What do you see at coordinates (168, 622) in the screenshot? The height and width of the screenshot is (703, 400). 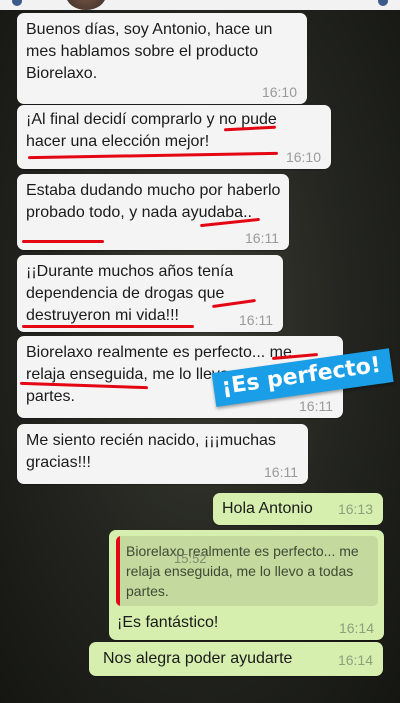 I see `message-text: ¡Es fantástico!` at bounding box center [168, 622].